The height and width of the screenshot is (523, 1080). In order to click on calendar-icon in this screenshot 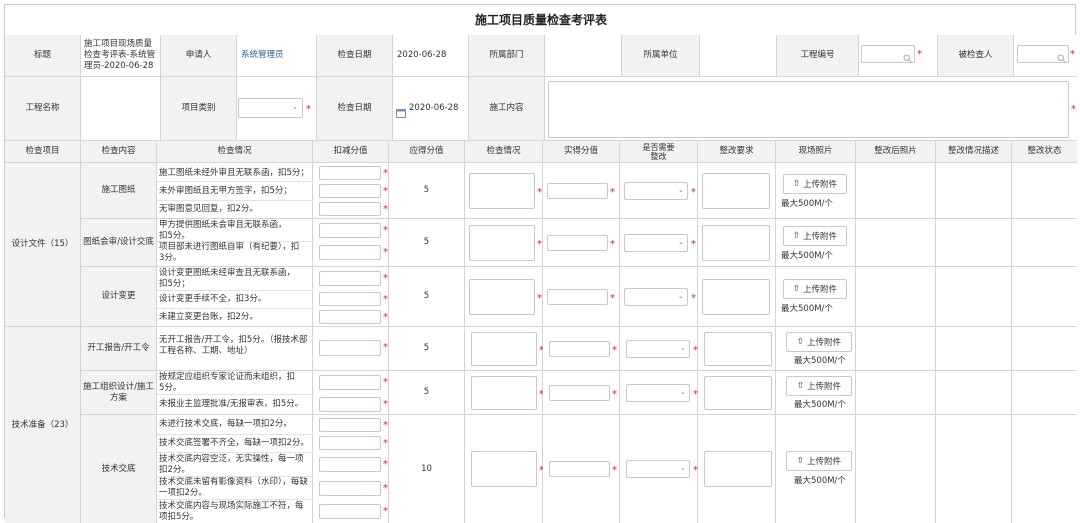, I will do `click(401, 112)`.